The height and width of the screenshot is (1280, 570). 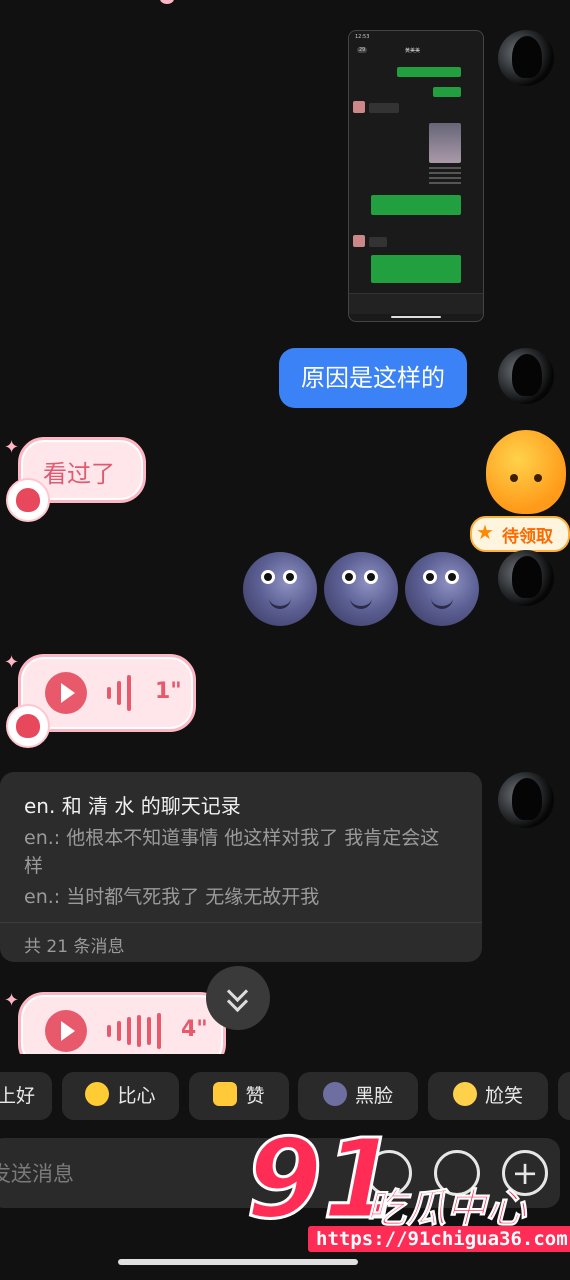 What do you see at coordinates (439, 1239) in the screenshot?
I see `watermark-url: https://91chigua36.com` at bounding box center [439, 1239].